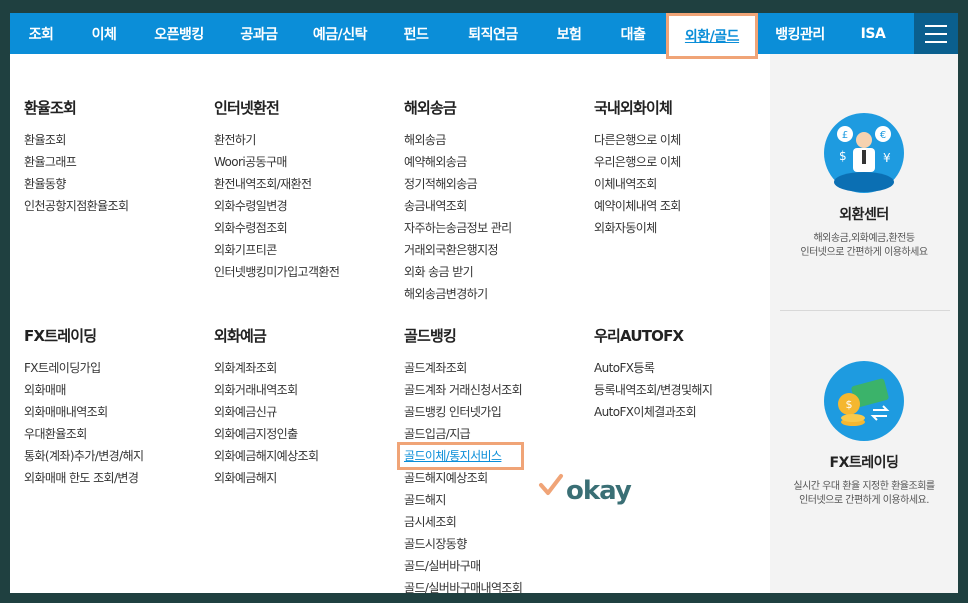 The height and width of the screenshot is (603, 968). What do you see at coordinates (340, 33) in the screenshot?
I see `nav-item-deposit-trust: 예금/신탁` at bounding box center [340, 33].